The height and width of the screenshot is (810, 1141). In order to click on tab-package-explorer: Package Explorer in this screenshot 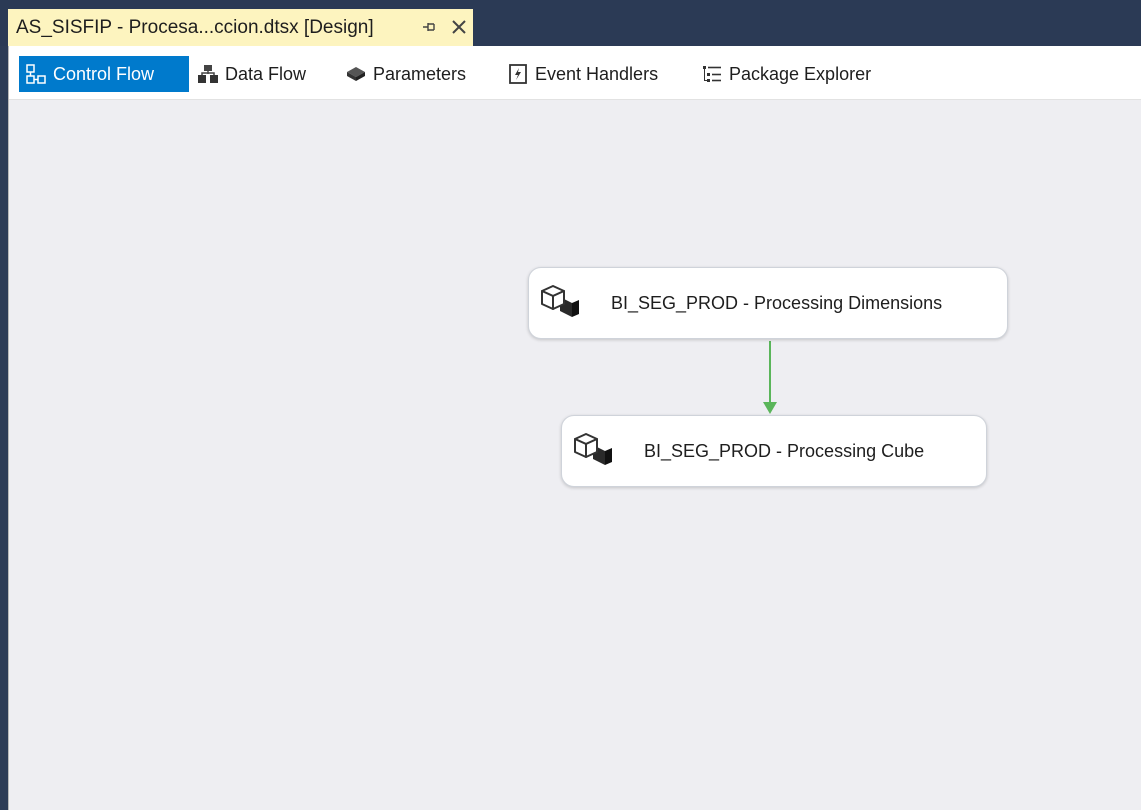, I will do `click(795, 74)`.